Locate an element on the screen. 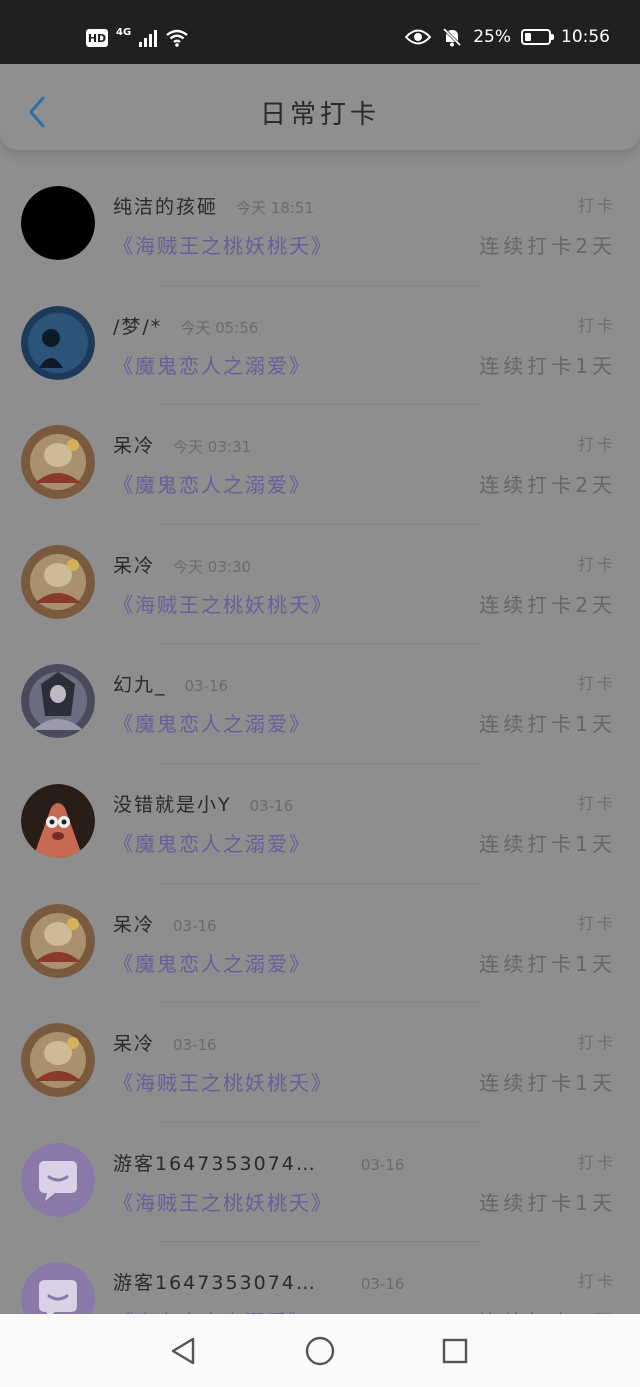  triangle-back-icon is located at coordinates (183, 1351).